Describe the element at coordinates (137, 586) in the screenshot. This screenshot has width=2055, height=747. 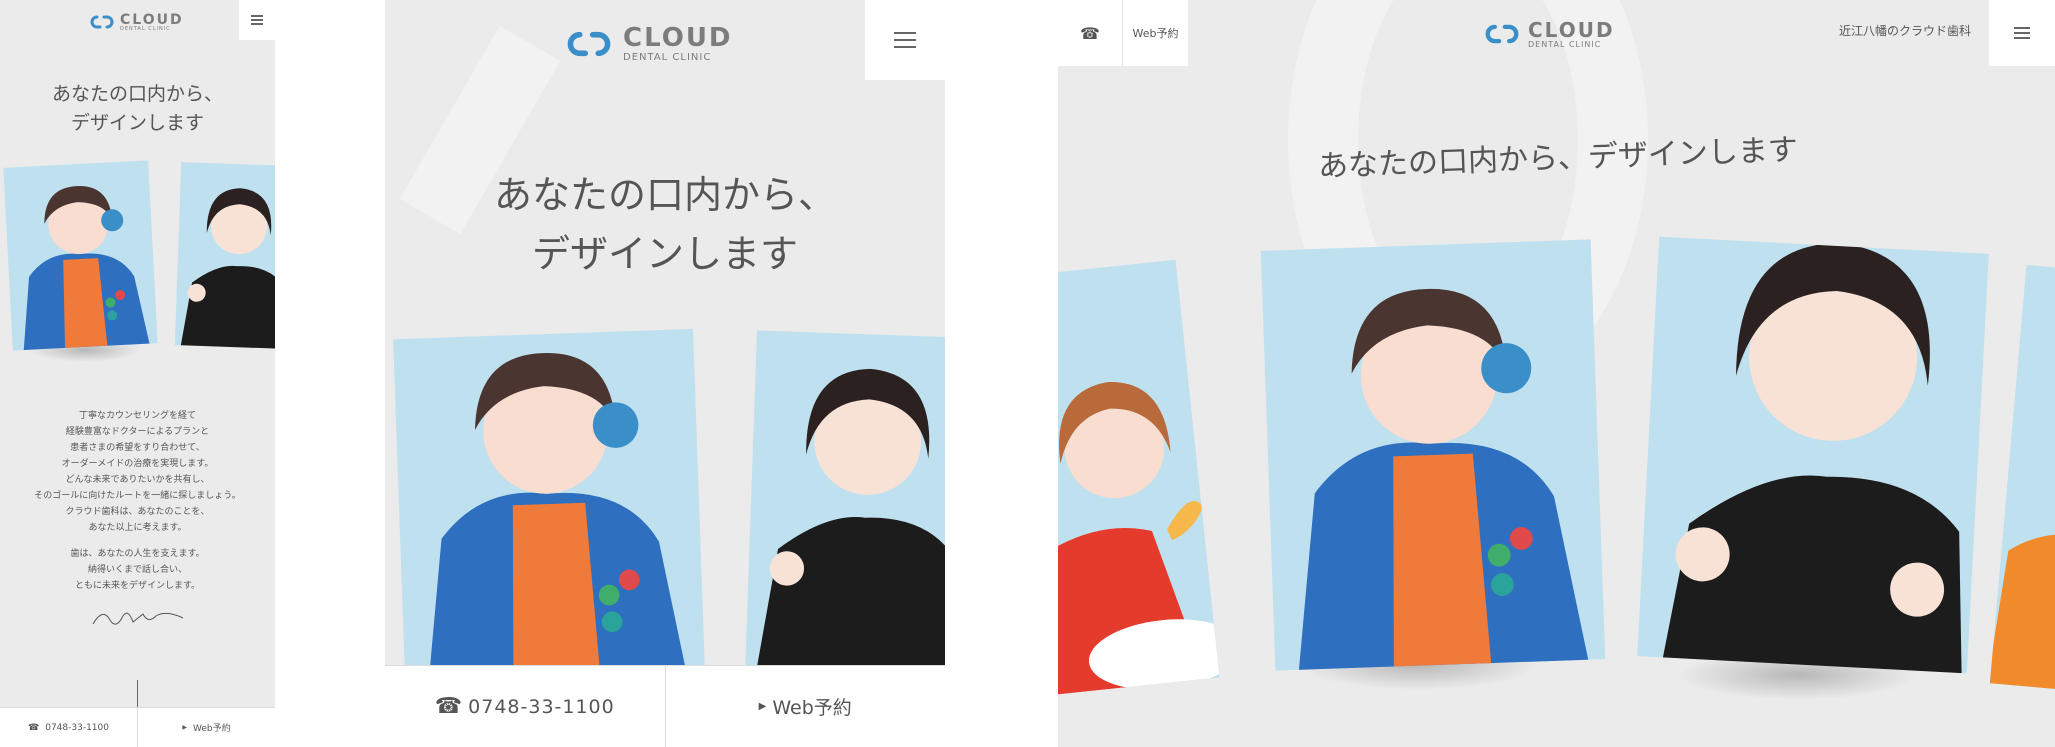
I see `intro-line: ともに未来をデザインします。` at that location.